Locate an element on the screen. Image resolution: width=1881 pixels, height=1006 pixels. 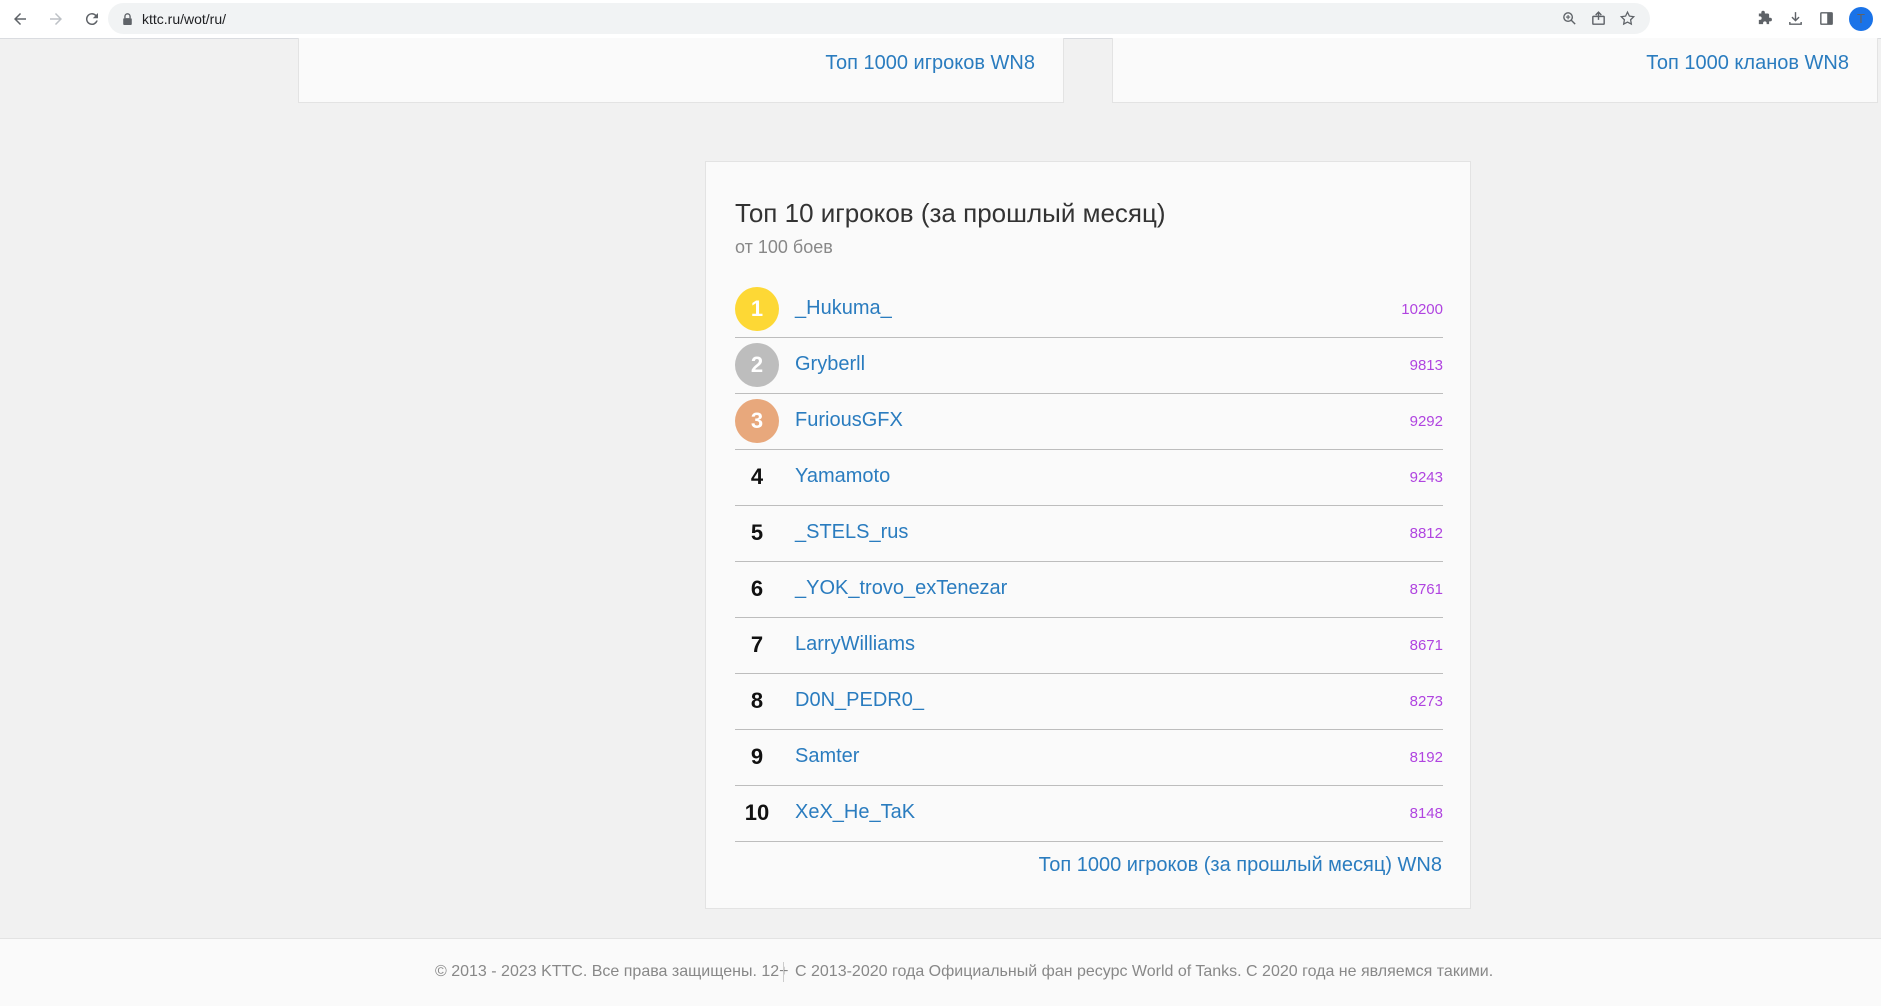
list-item: 6 _YOK_trovo_exTenezar 8761 is located at coordinates (1089, 590).